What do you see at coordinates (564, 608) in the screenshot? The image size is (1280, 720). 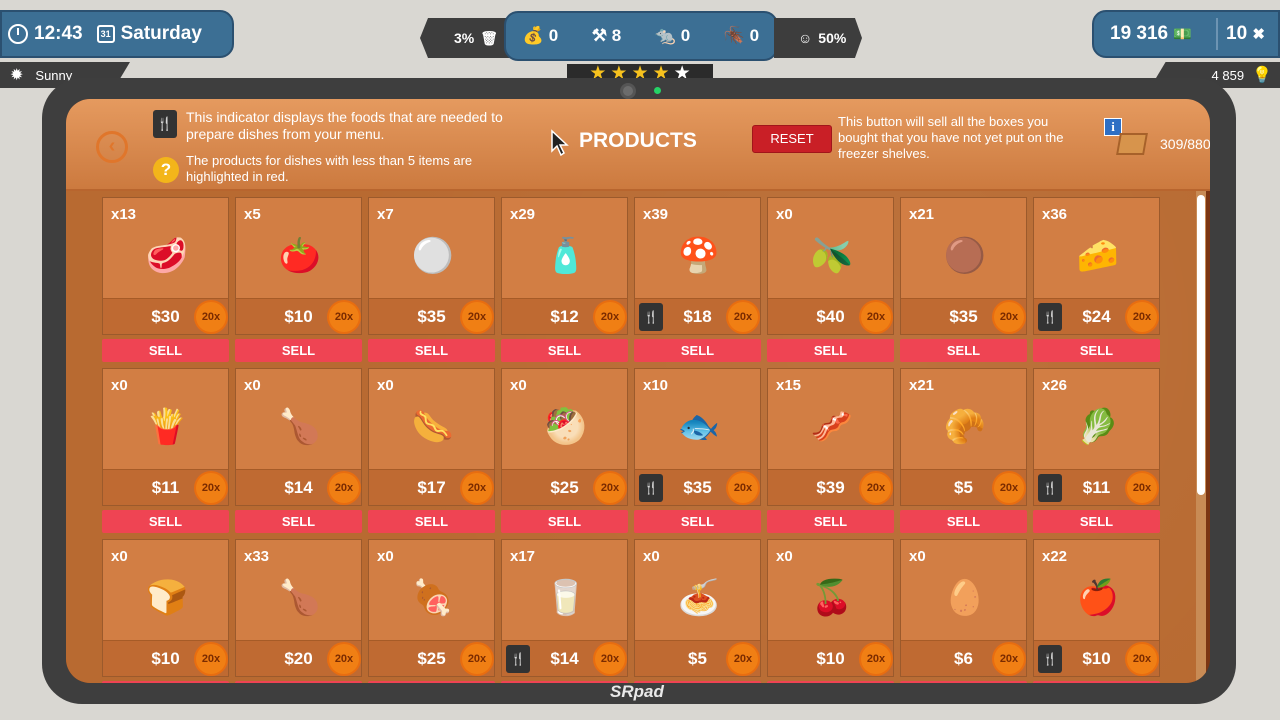 I see `product-card: x17 🥛 🍴 $14 20x` at bounding box center [564, 608].